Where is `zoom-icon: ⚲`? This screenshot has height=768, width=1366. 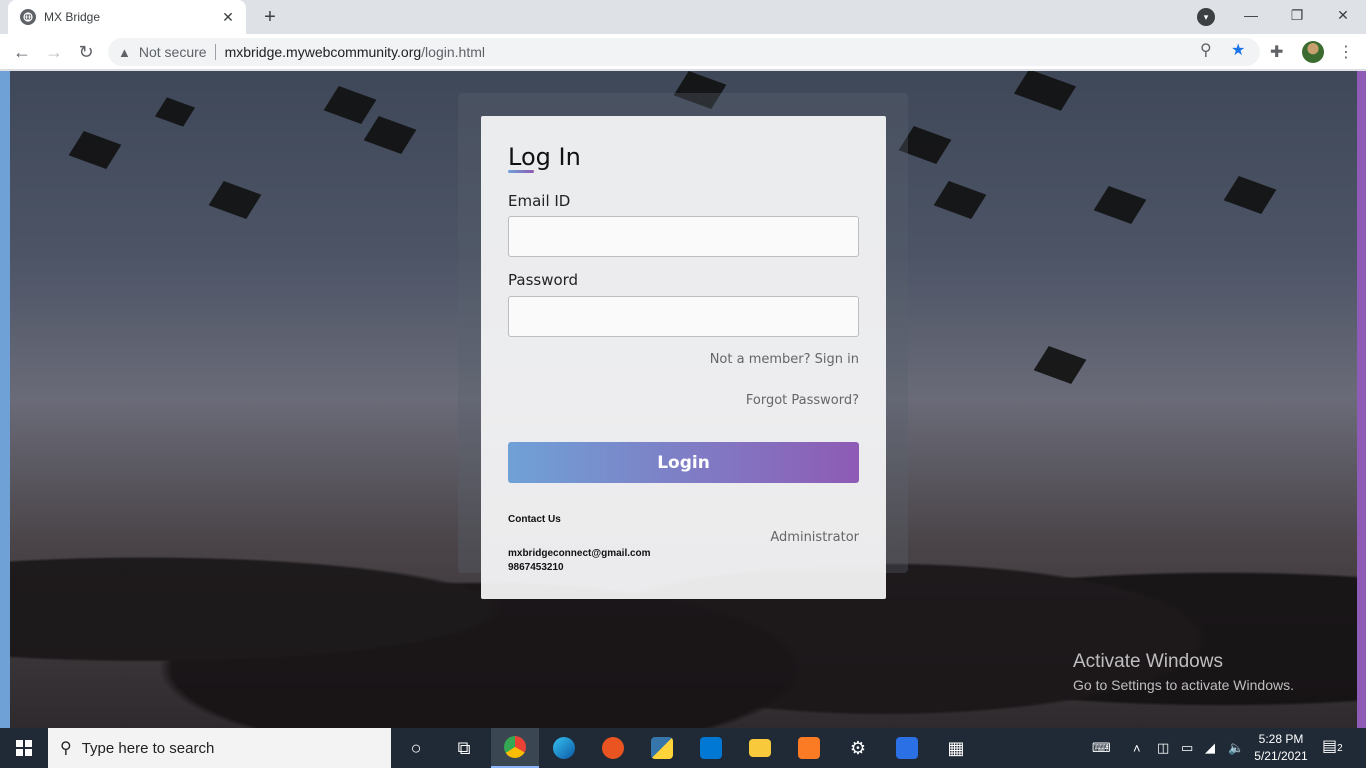
zoom-icon: ⚲ is located at coordinates (1206, 50).